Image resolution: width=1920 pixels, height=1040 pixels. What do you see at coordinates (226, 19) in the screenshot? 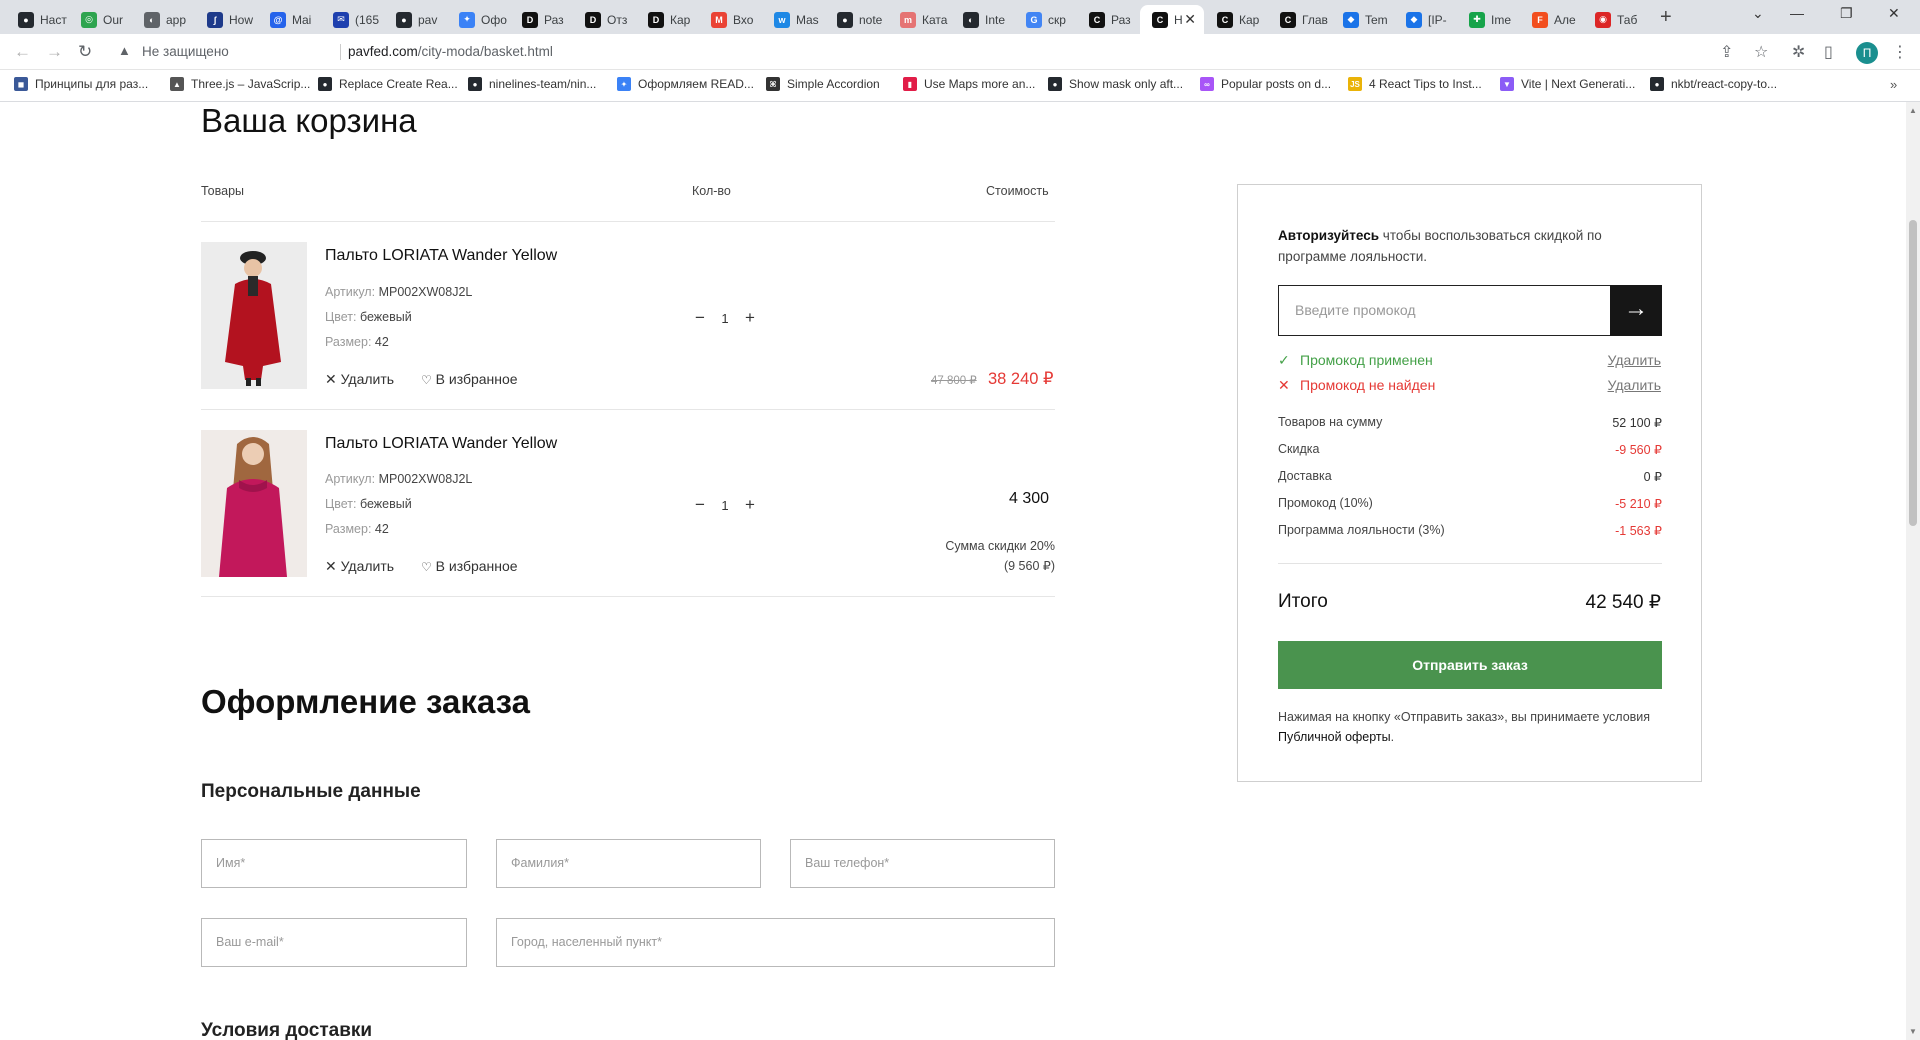
I see `browser-tab: ʃ How` at bounding box center [226, 19].